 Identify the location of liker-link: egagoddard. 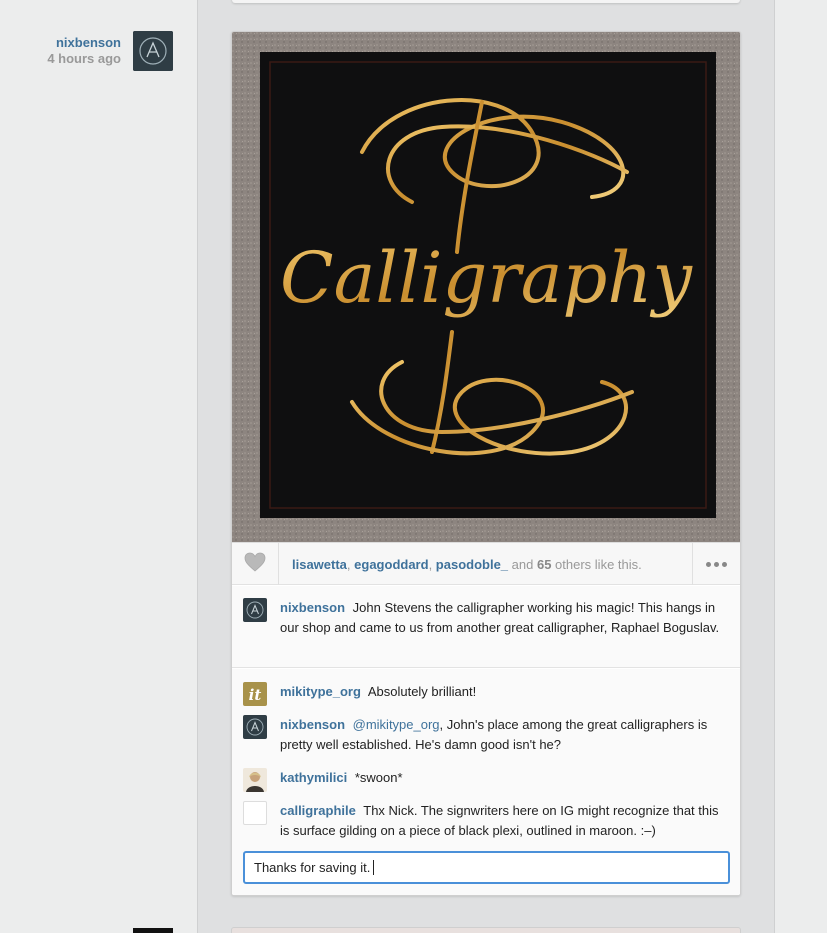
(391, 564).